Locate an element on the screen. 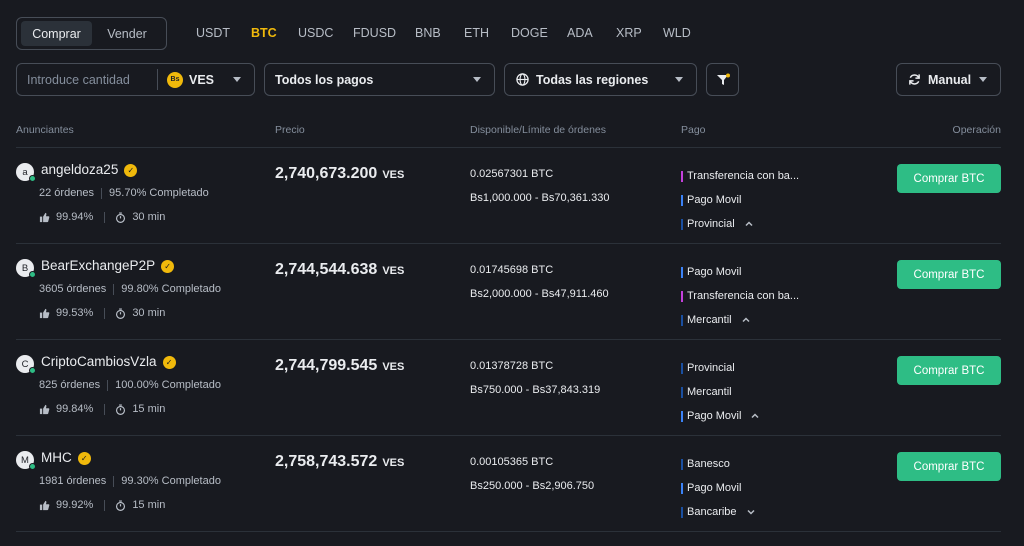 This screenshot has height=546, width=1024. advertiser-name: CriptoCambiosVzla ✓ is located at coordinates (108, 361).